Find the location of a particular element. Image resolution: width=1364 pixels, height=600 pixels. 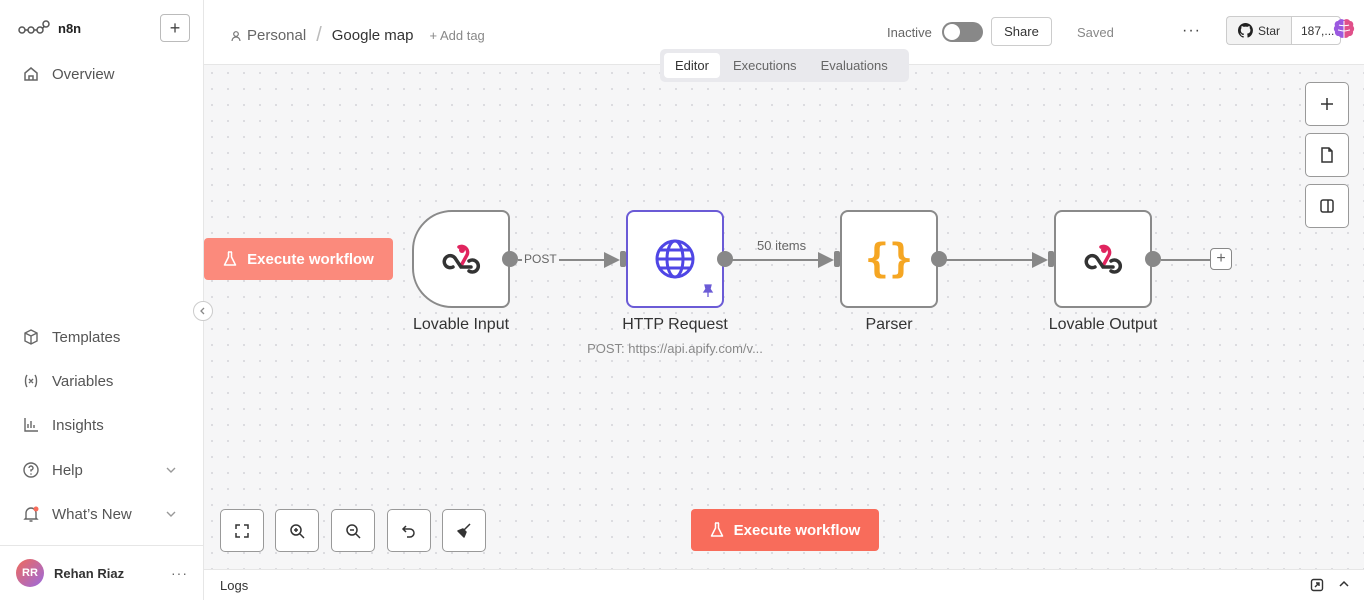

edge-label-post: POST is located at coordinates (540, 259).